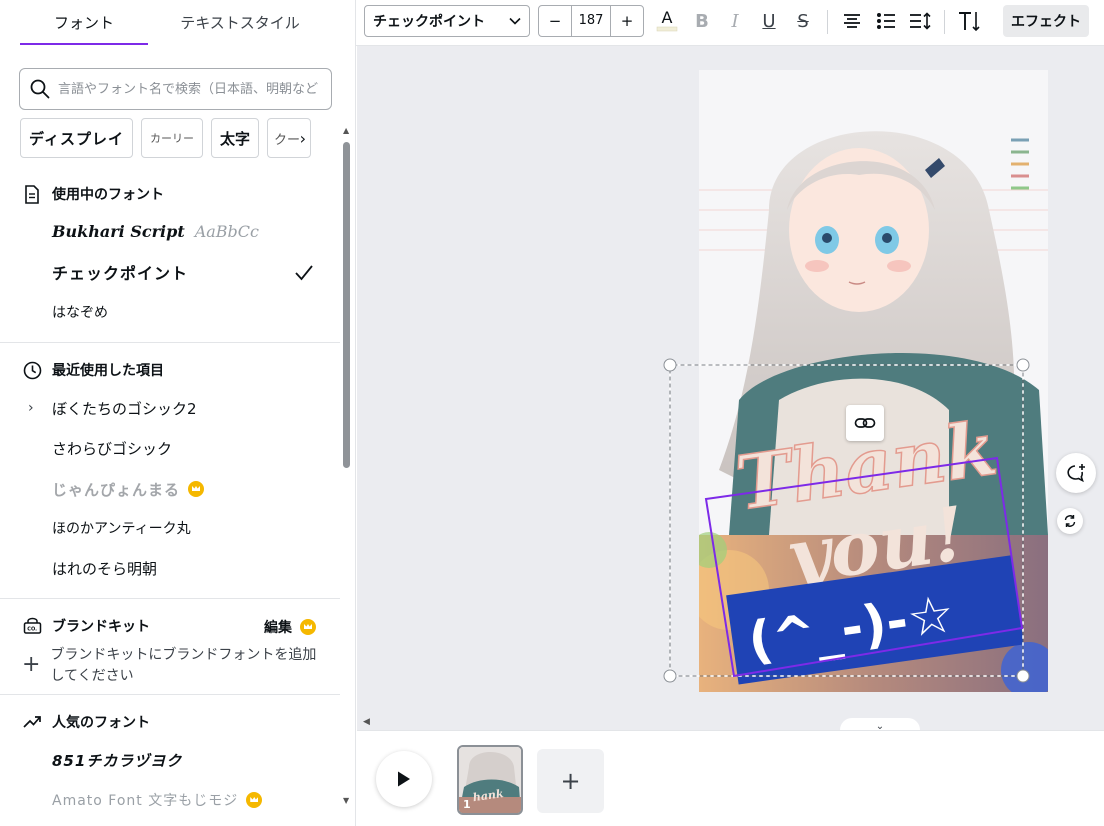 This screenshot has height=826, width=1104. What do you see at coordinates (555, 21) in the screenshot?
I see `decrease-size-button: −` at bounding box center [555, 21].